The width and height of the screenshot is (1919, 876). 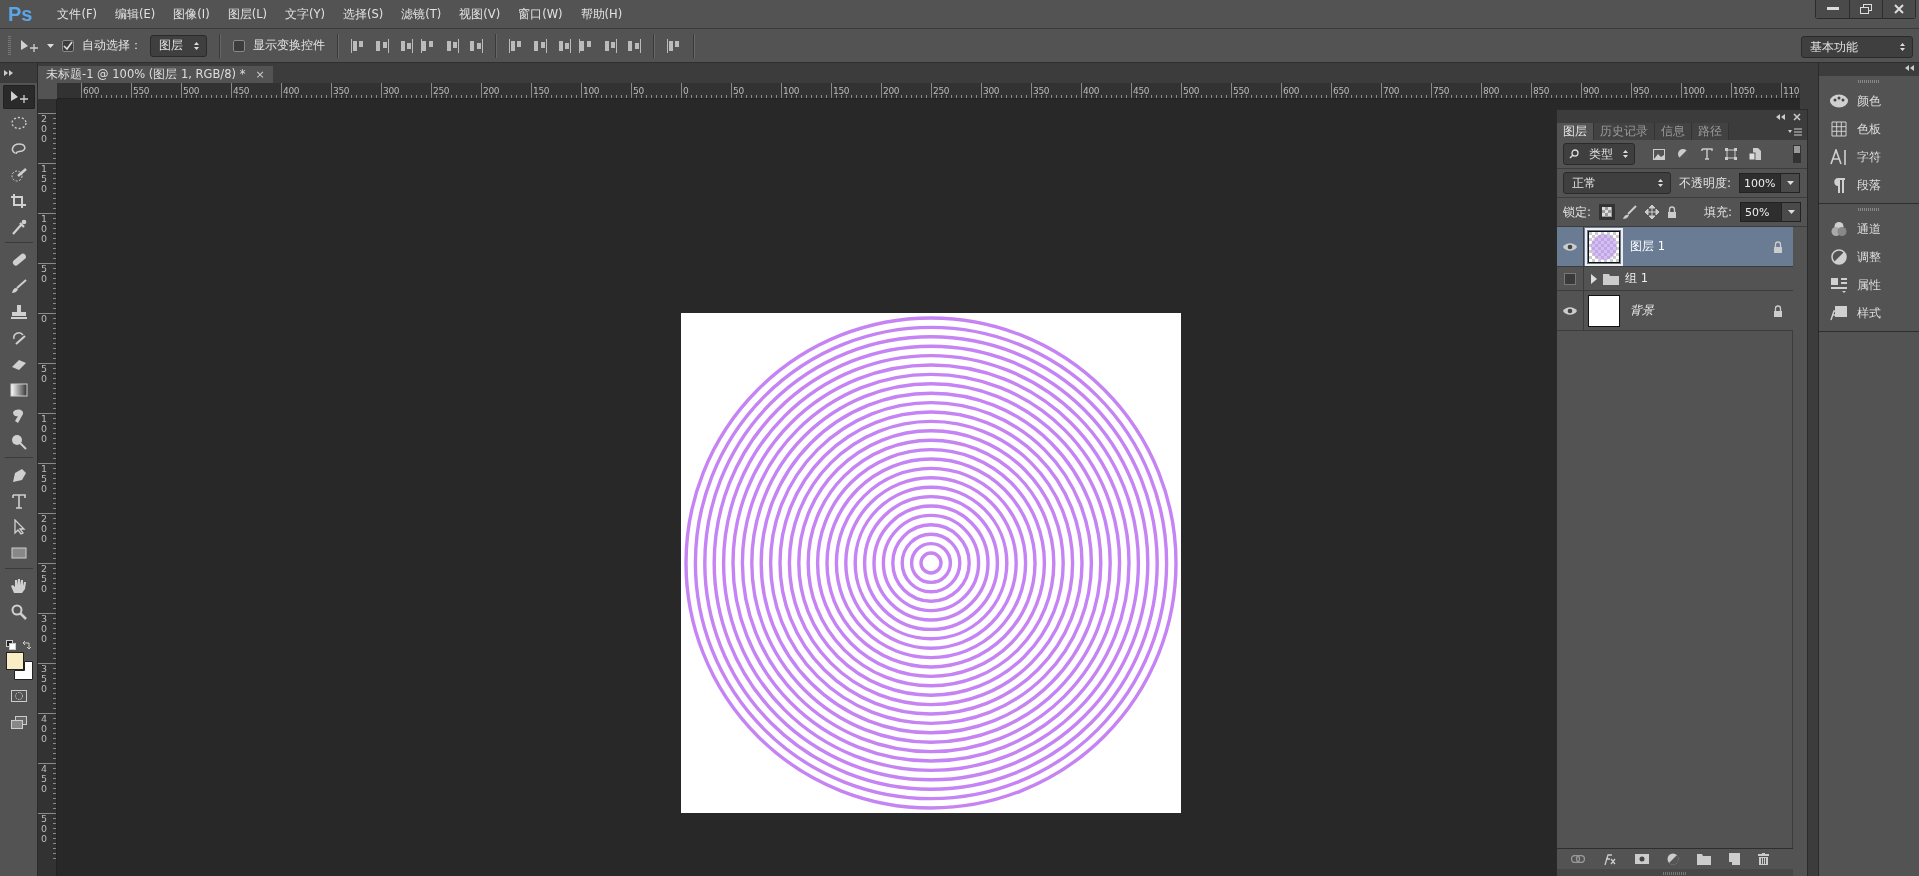 I want to click on panel-tab: 图层, so click(x=1575, y=131).